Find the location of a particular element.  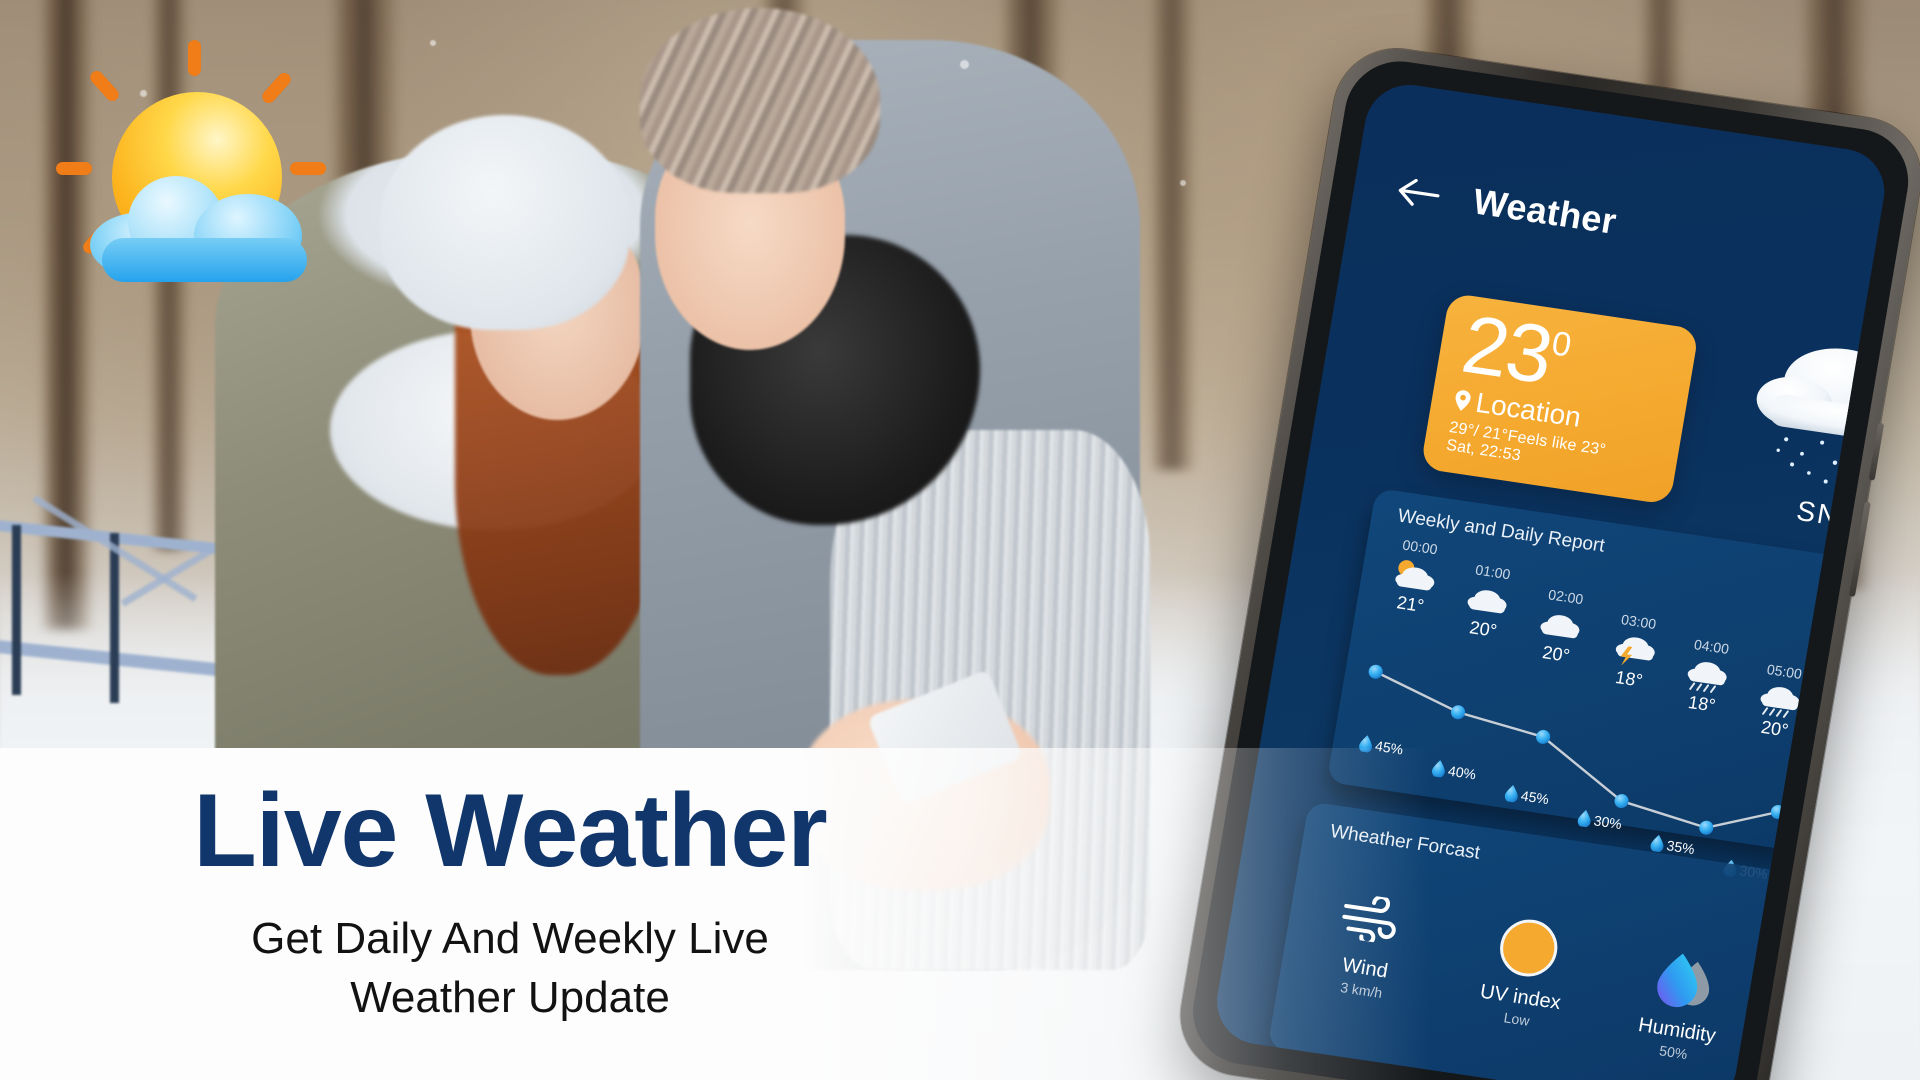

cloud-icon is located at coordinates (202, 225).